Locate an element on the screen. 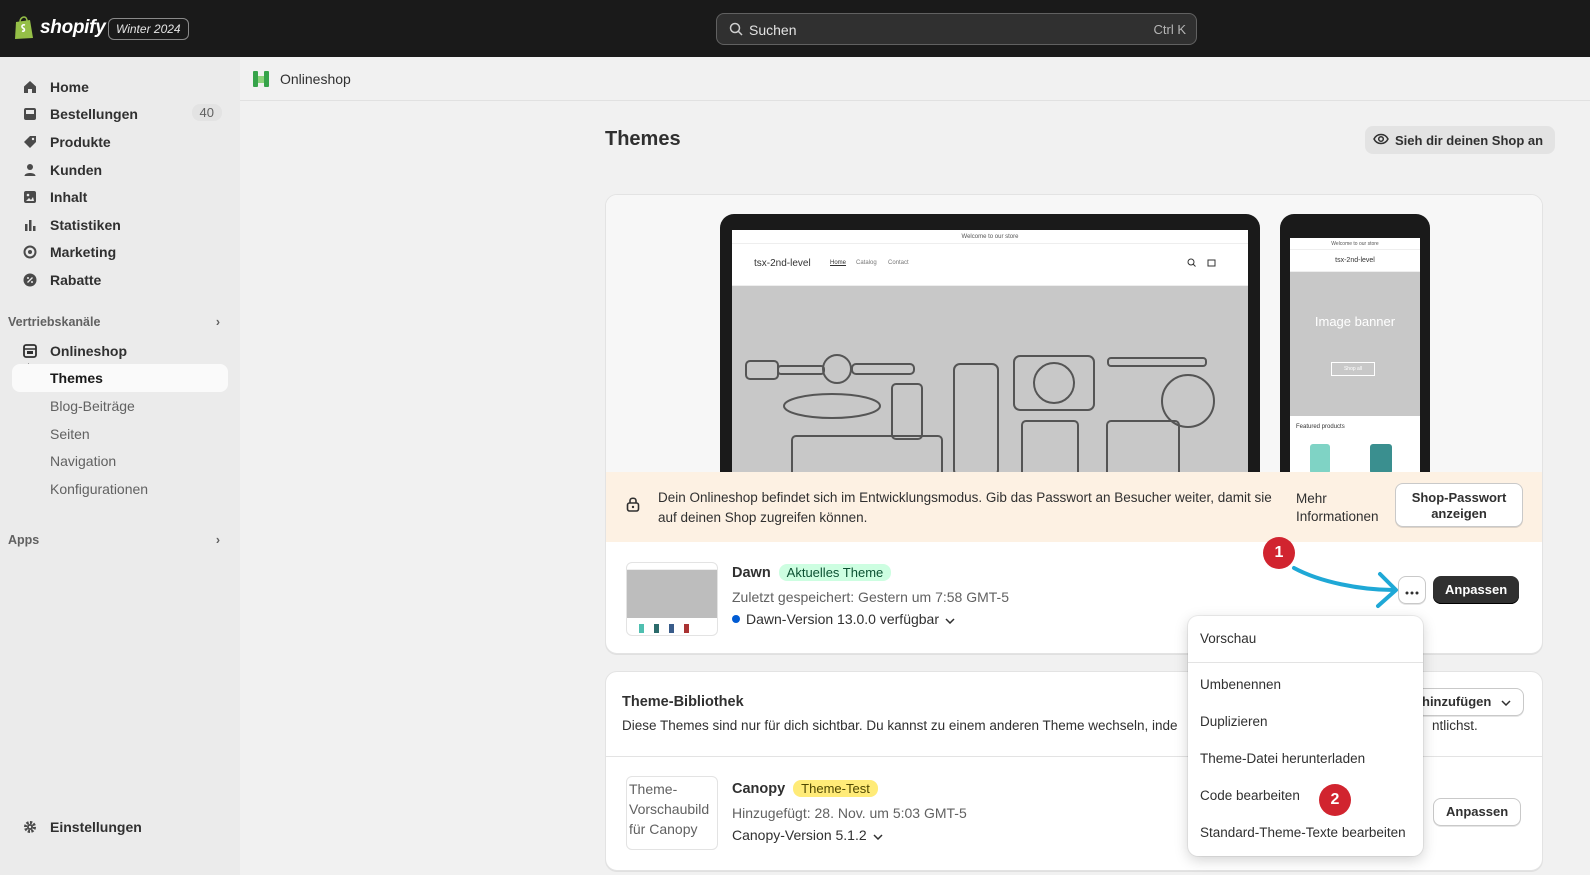 This screenshot has width=1590, height=875. sidebar-item-analytics: Statistiken is located at coordinates (120, 225).